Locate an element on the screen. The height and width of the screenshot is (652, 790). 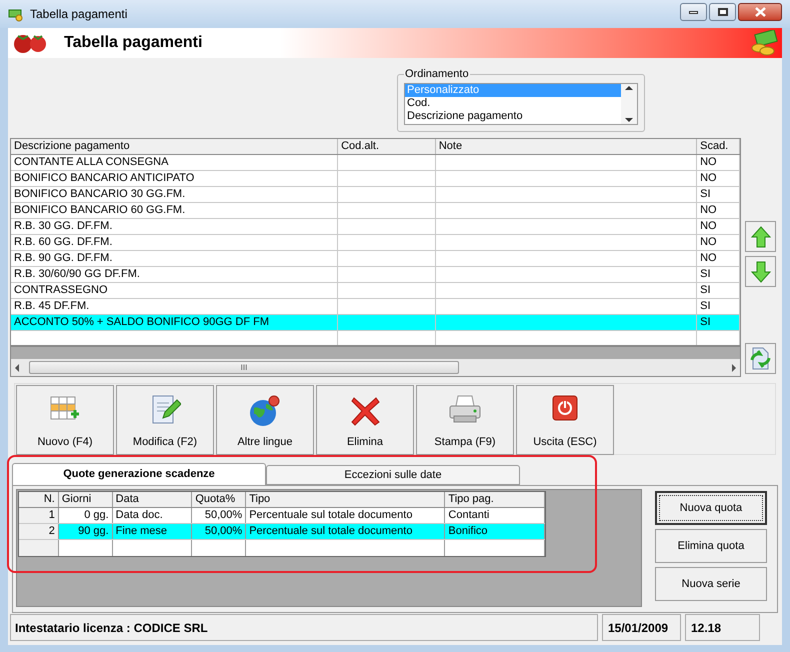
move-up-button is located at coordinates (760, 236).